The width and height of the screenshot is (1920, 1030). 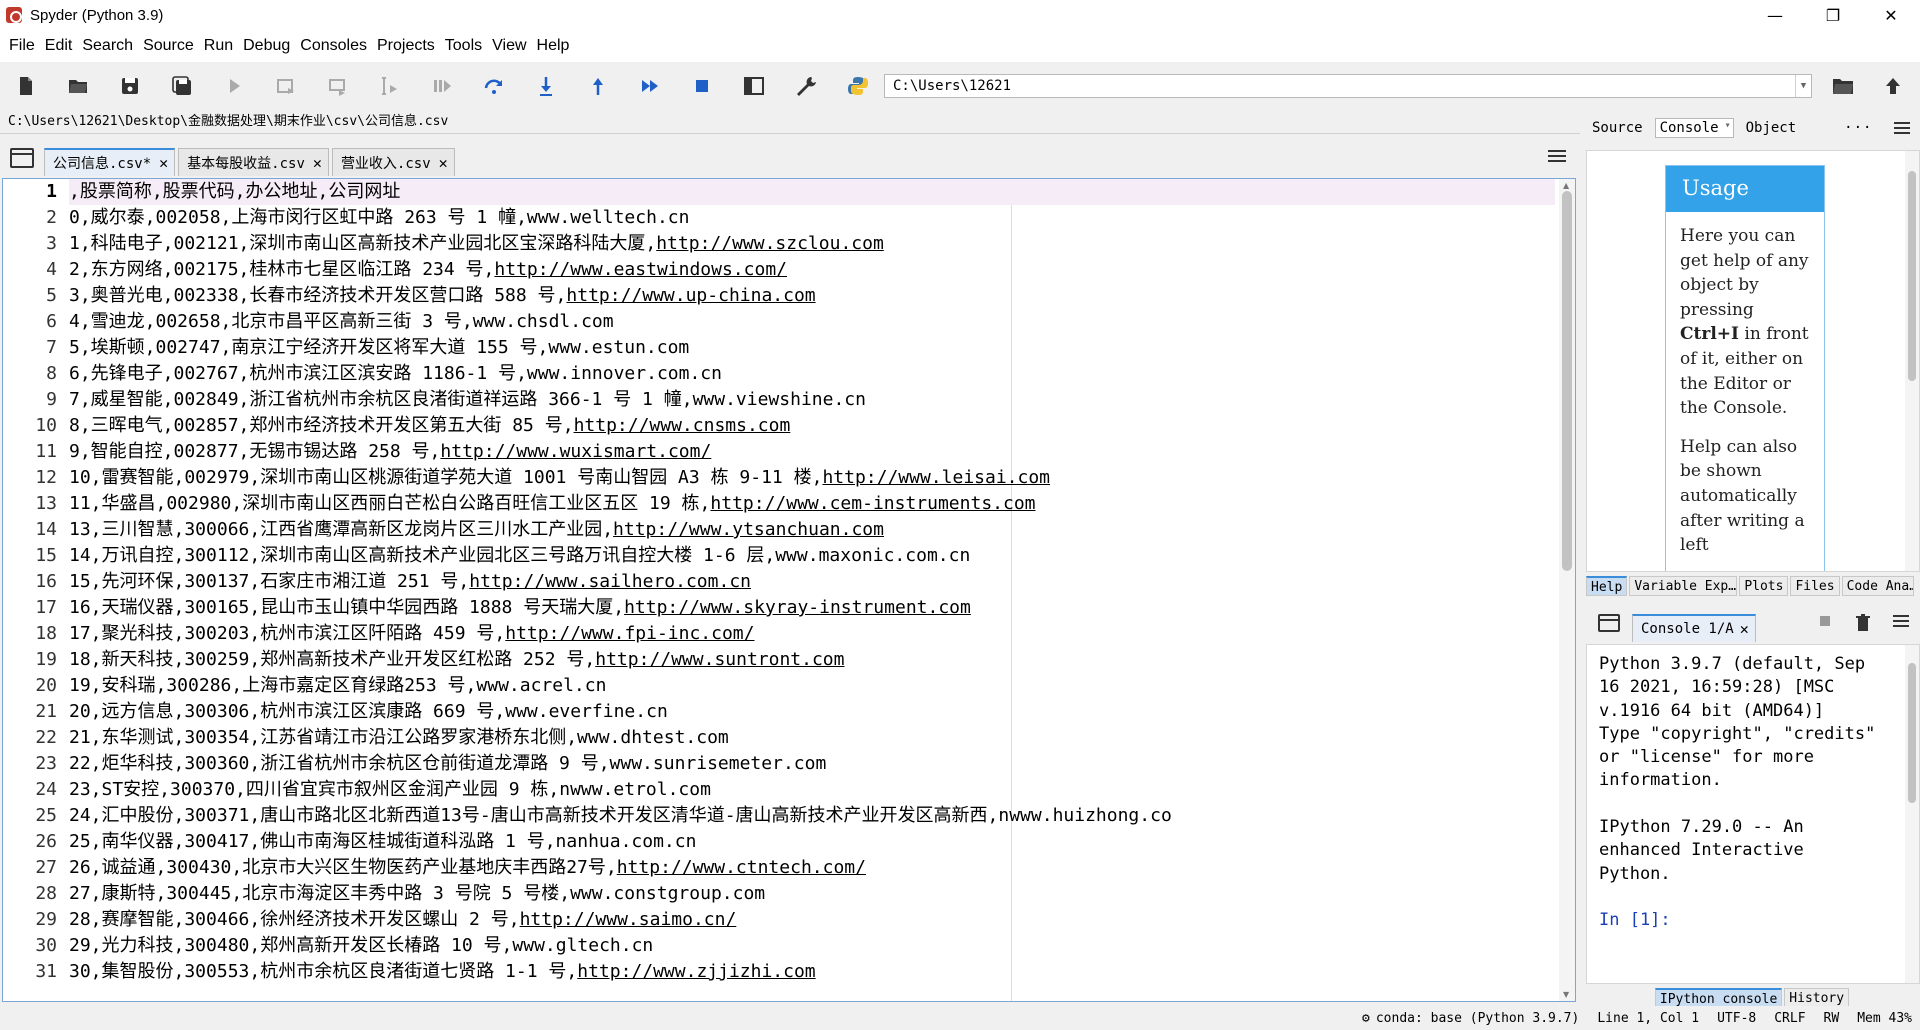 What do you see at coordinates (338, 86) in the screenshot?
I see `run-cell-advance-button` at bounding box center [338, 86].